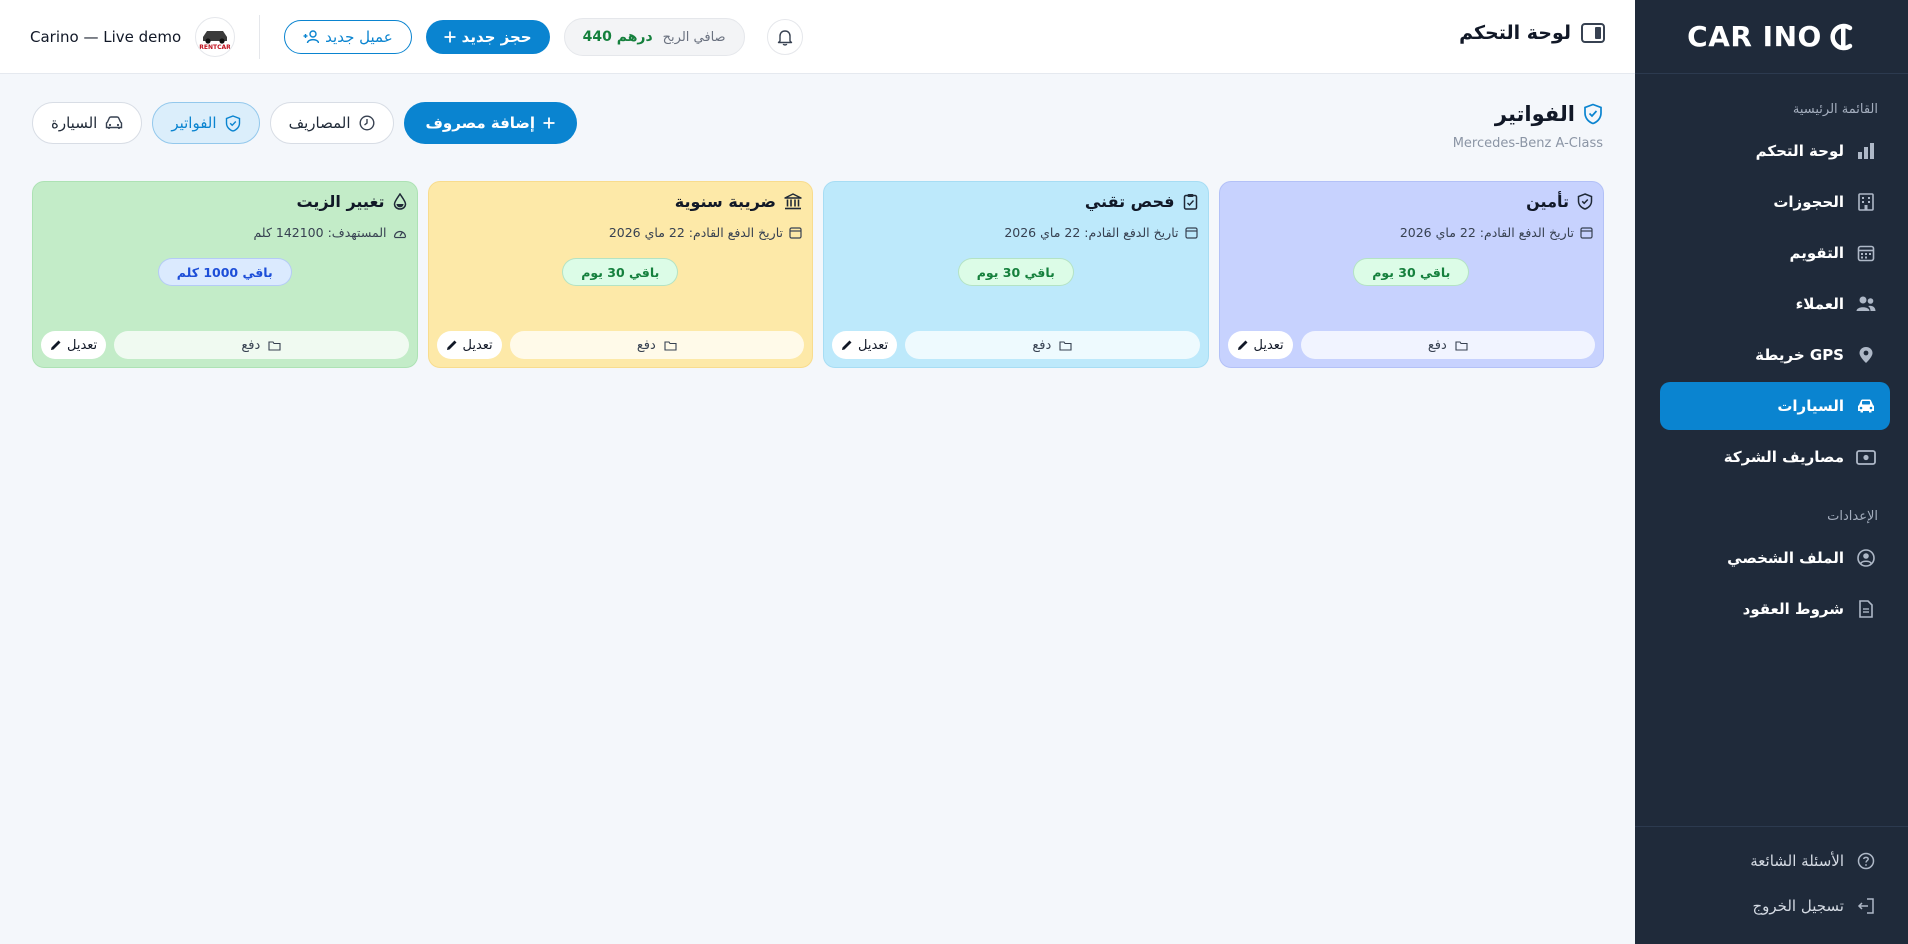 Image resolution: width=1908 pixels, height=944 pixels. What do you see at coordinates (1866, 202) in the screenshot?
I see `building-icon` at bounding box center [1866, 202].